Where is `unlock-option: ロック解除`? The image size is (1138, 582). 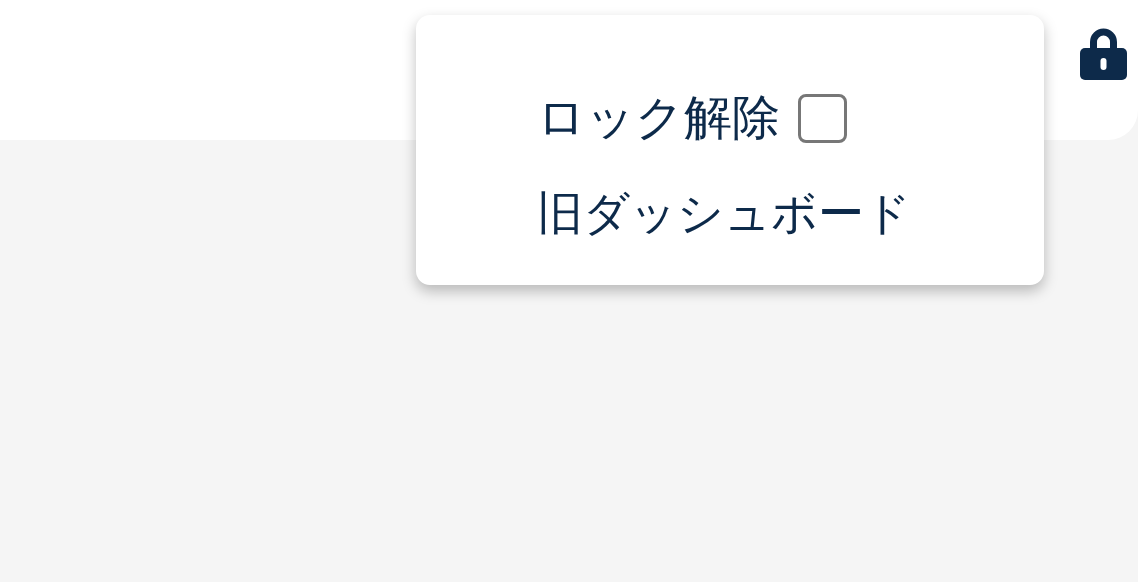 unlock-option: ロック解除 is located at coordinates (790, 118).